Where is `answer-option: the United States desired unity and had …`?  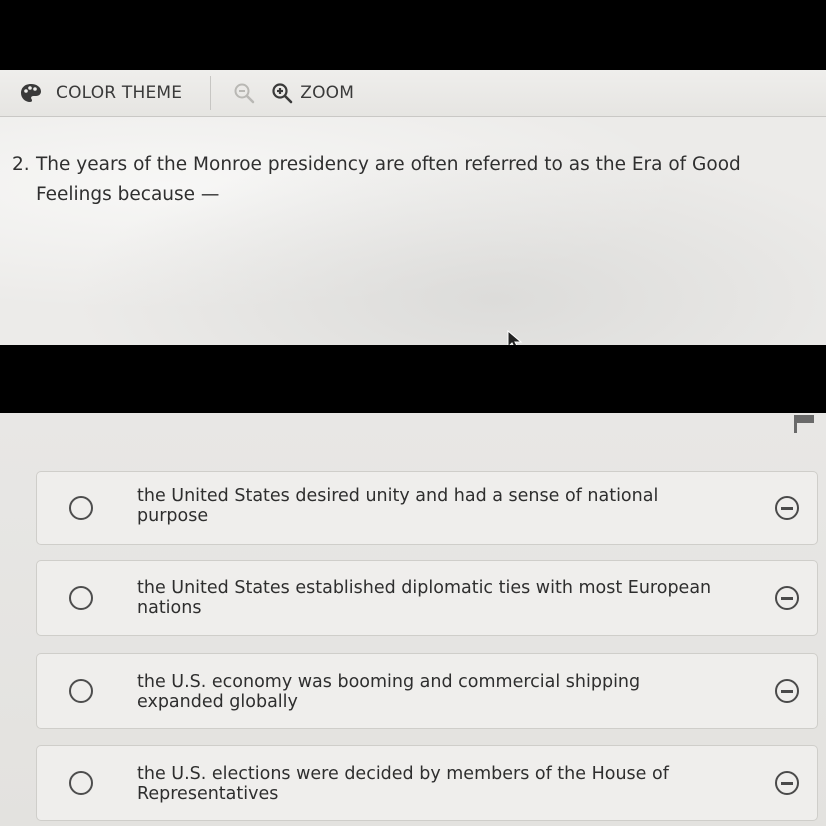 answer-option: the United States desired unity and had … is located at coordinates (427, 508).